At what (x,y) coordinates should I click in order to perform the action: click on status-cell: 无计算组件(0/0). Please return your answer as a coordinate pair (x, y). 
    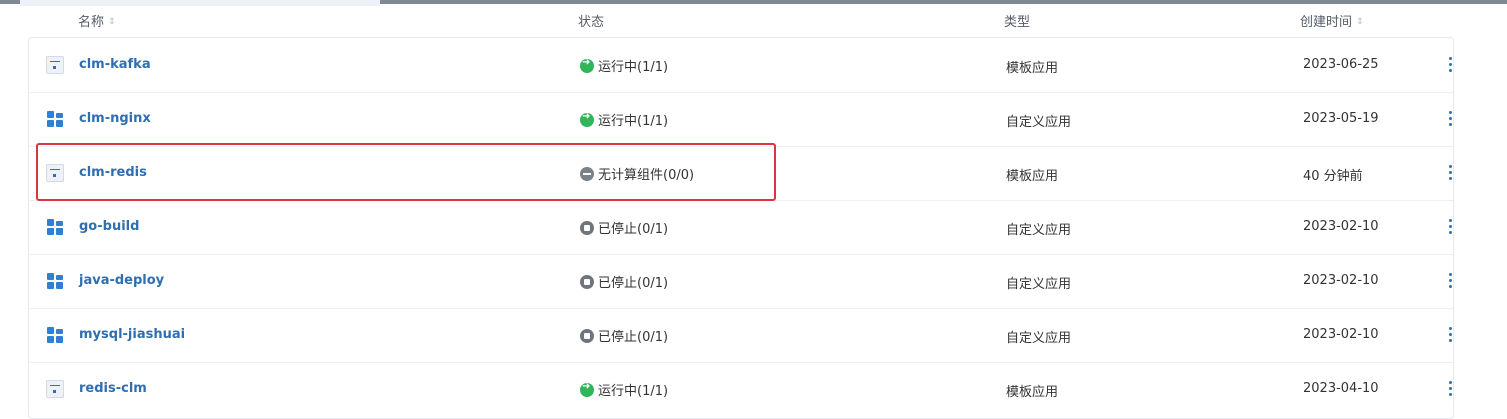
    Looking at the image, I should click on (637, 173).